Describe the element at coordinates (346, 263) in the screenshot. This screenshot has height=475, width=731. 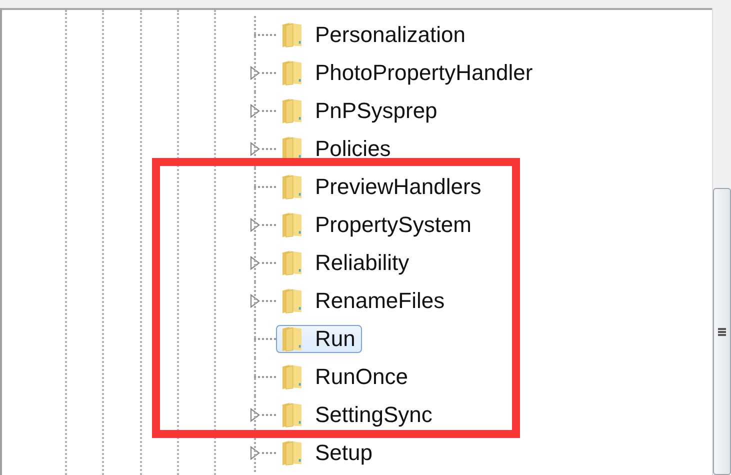
I see `tree-item: Reliability` at that location.